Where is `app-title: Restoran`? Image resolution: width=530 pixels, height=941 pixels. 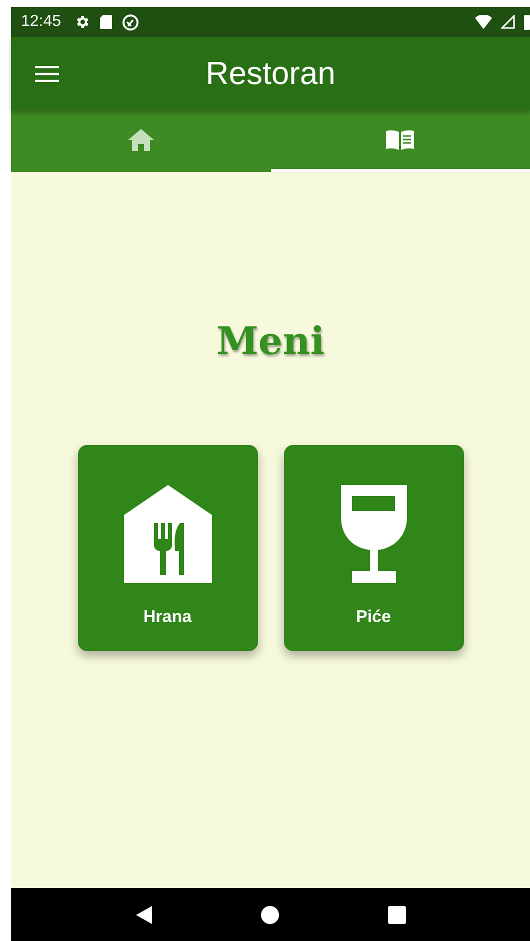
app-title: Restoran is located at coordinates (270, 73).